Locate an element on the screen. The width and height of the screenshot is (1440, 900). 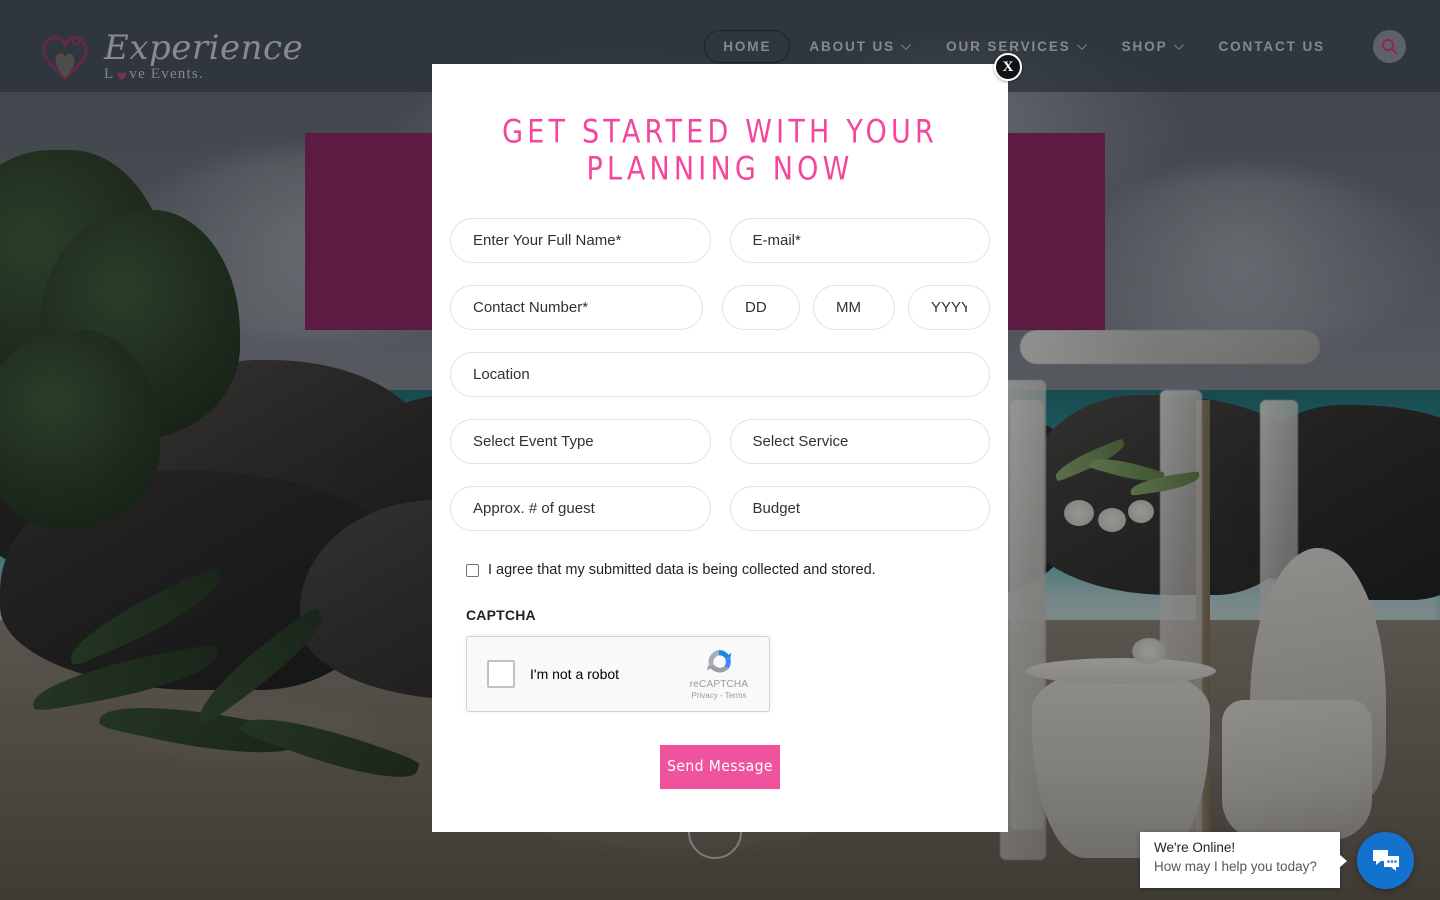
consent-checkbox is located at coordinates (472, 570).